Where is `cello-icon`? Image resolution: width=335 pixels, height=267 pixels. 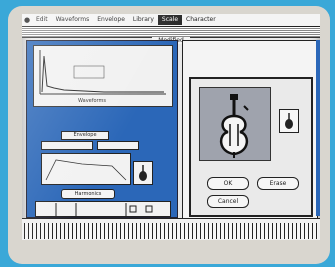
cello-icon is located at coordinates (234, 126).